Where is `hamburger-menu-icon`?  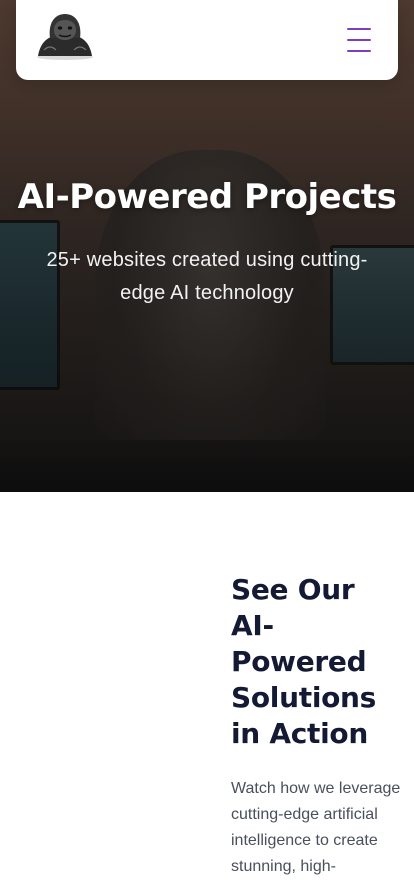
hamburger-menu-icon is located at coordinates (360, 40).